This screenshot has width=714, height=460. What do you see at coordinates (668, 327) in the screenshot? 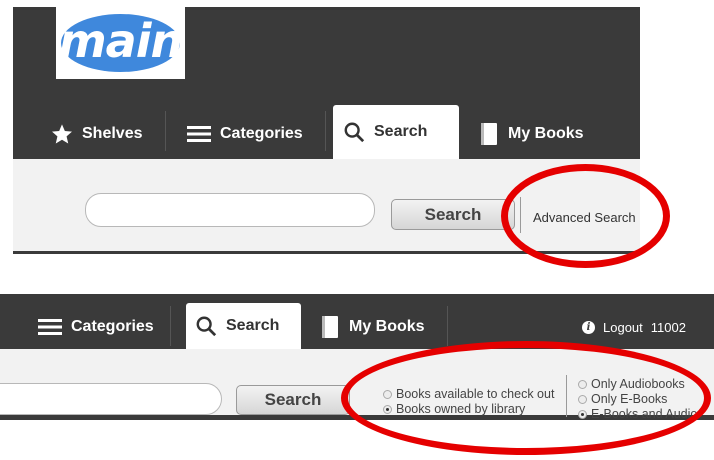
I see `account-number: 11002` at bounding box center [668, 327].